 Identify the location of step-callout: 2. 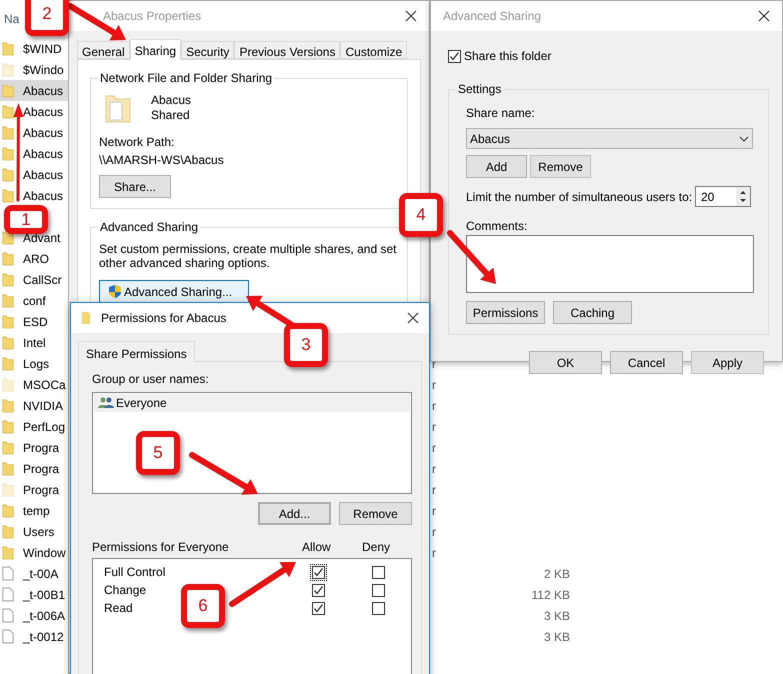
(47, 18).